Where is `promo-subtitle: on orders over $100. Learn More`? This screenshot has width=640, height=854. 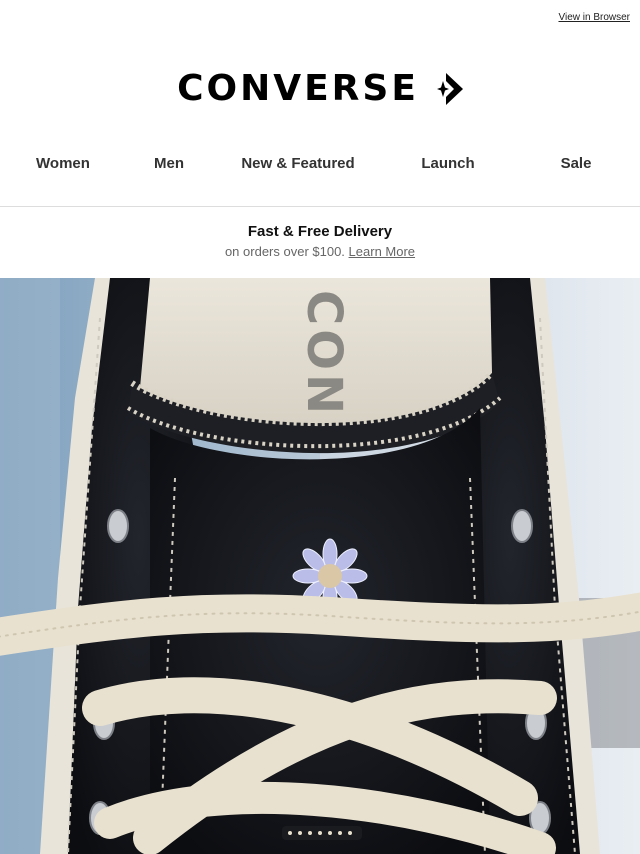
promo-subtitle: on orders over $100. Learn More is located at coordinates (320, 251).